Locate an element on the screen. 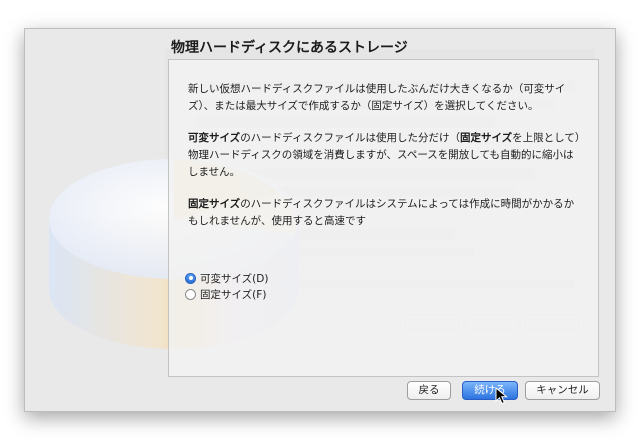  cancel-button: キャンセル is located at coordinates (562, 390).